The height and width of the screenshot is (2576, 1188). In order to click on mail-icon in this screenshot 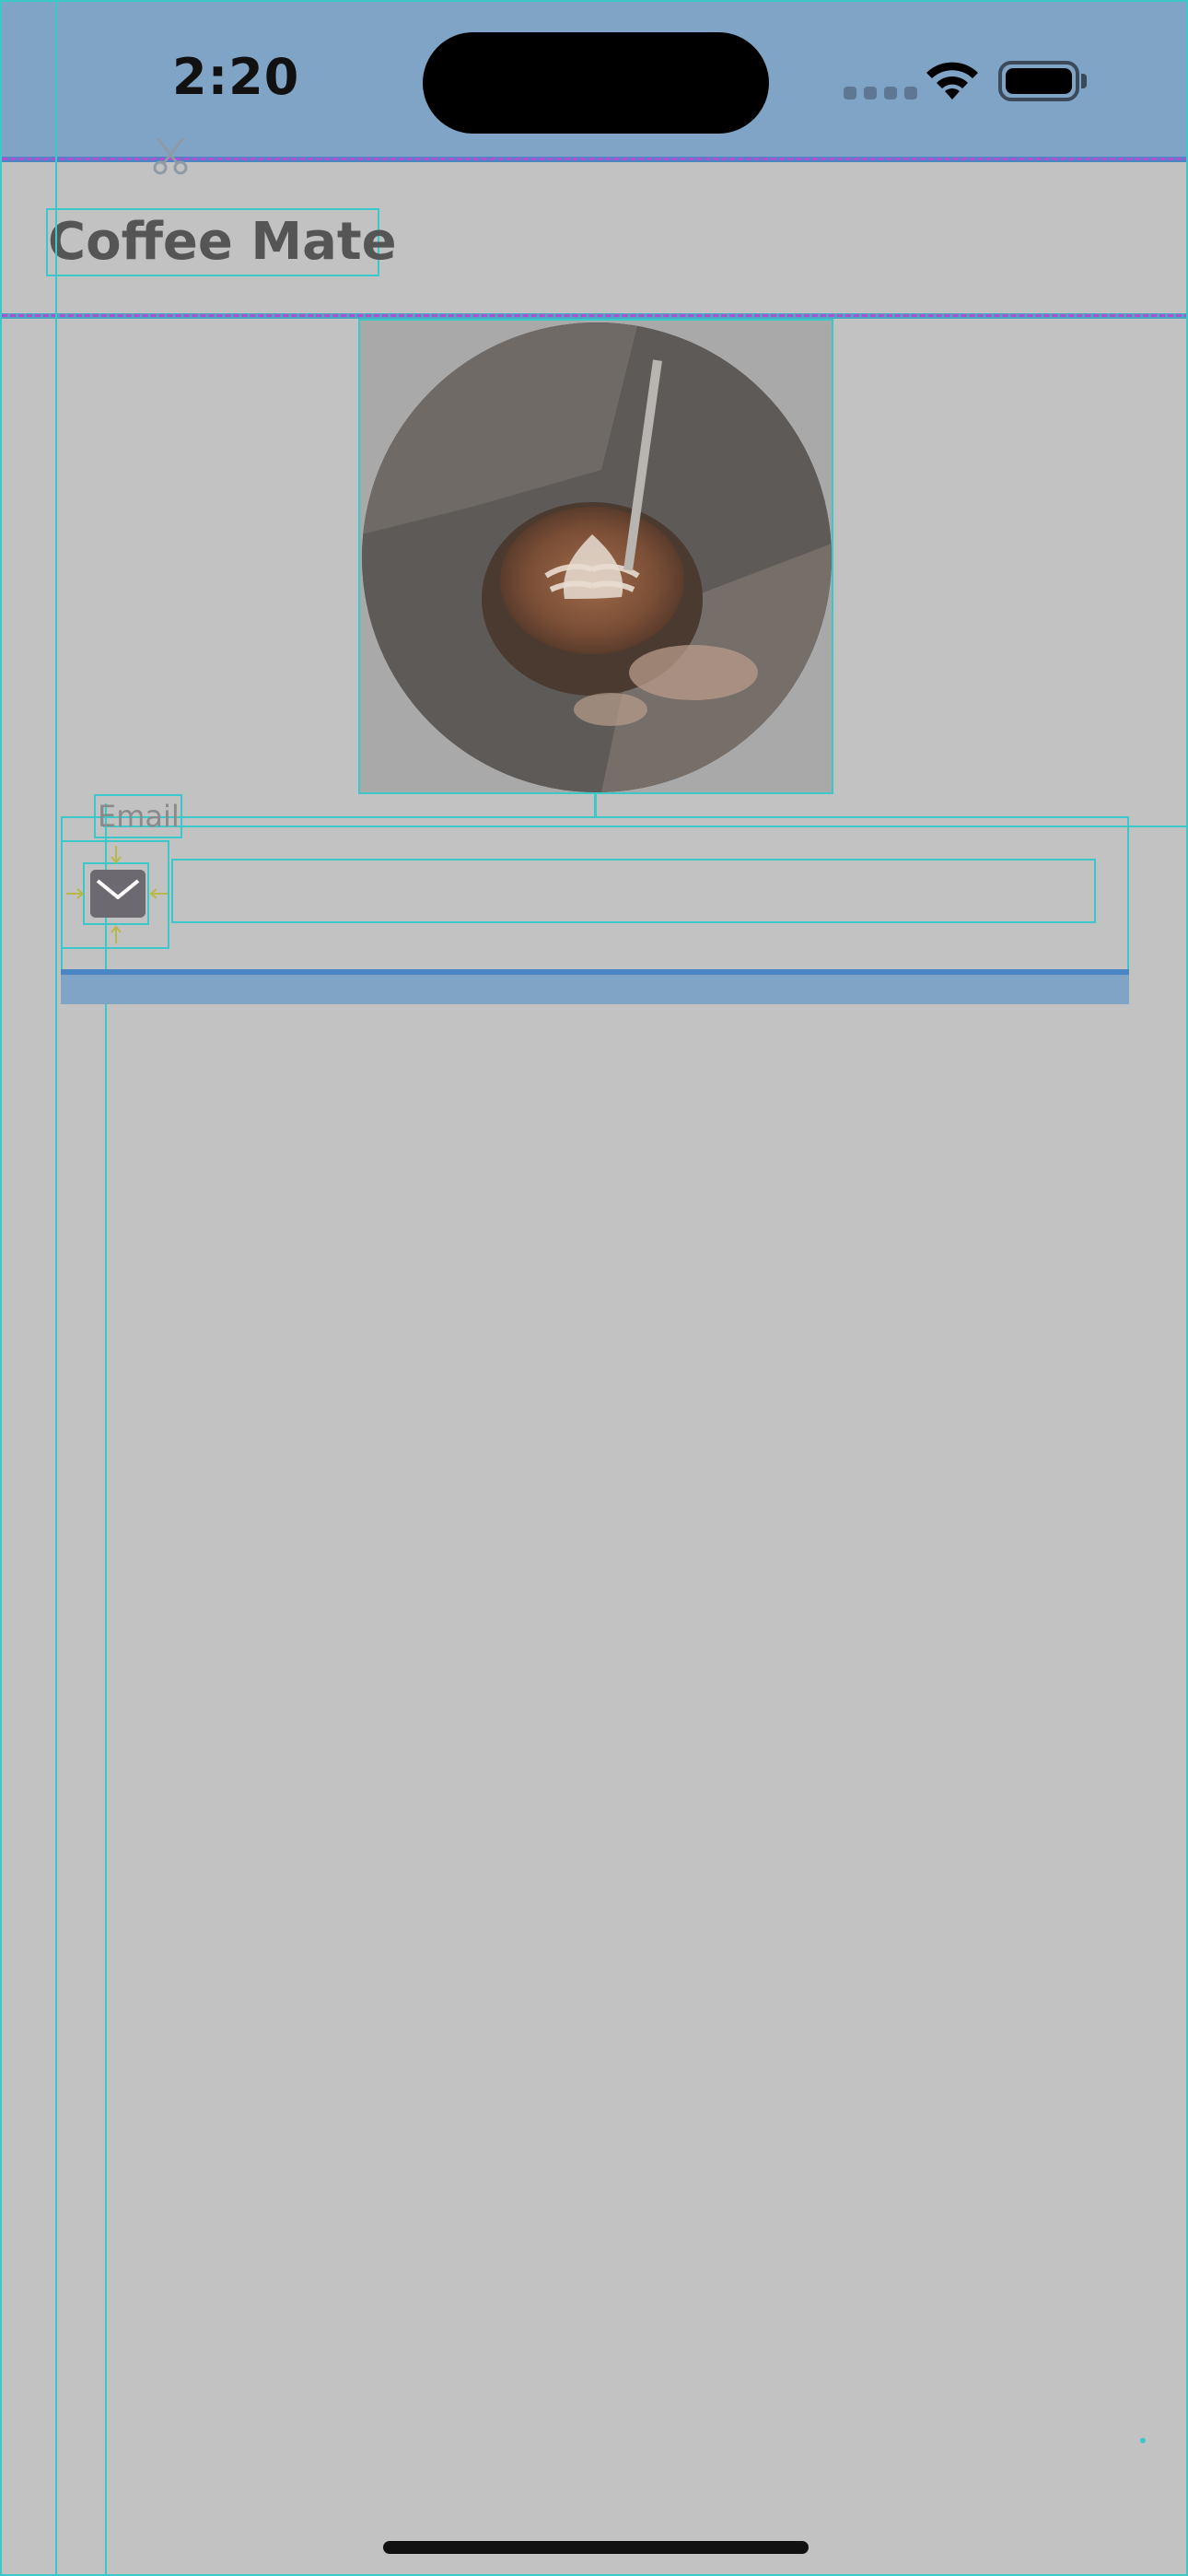, I will do `click(118, 894)`.